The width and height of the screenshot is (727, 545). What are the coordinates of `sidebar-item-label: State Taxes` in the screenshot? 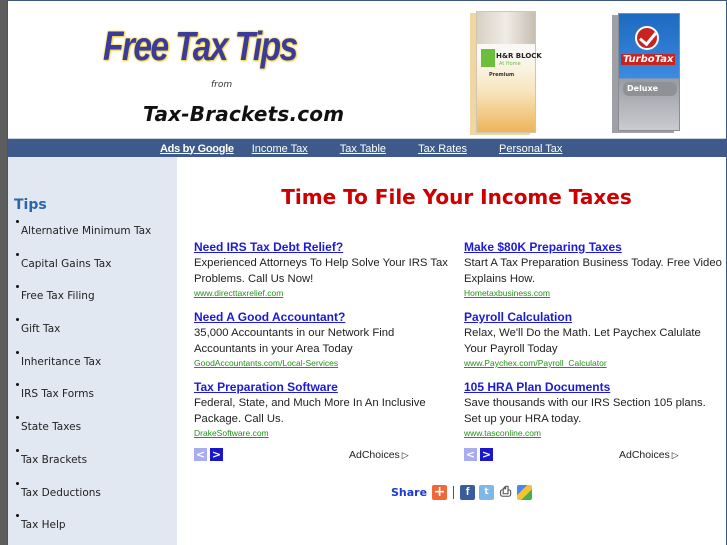 It's located at (51, 427).